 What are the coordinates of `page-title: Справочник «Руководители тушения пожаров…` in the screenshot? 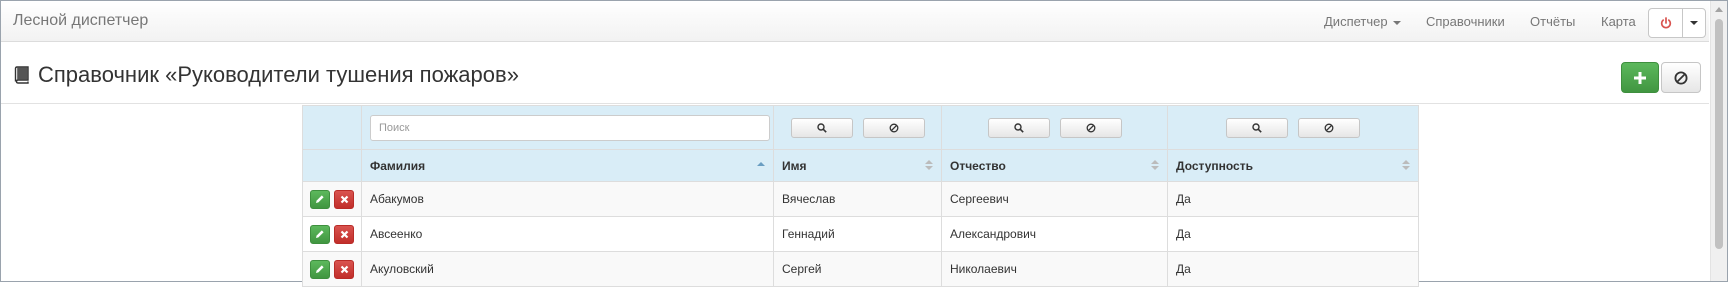 It's located at (266, 75).